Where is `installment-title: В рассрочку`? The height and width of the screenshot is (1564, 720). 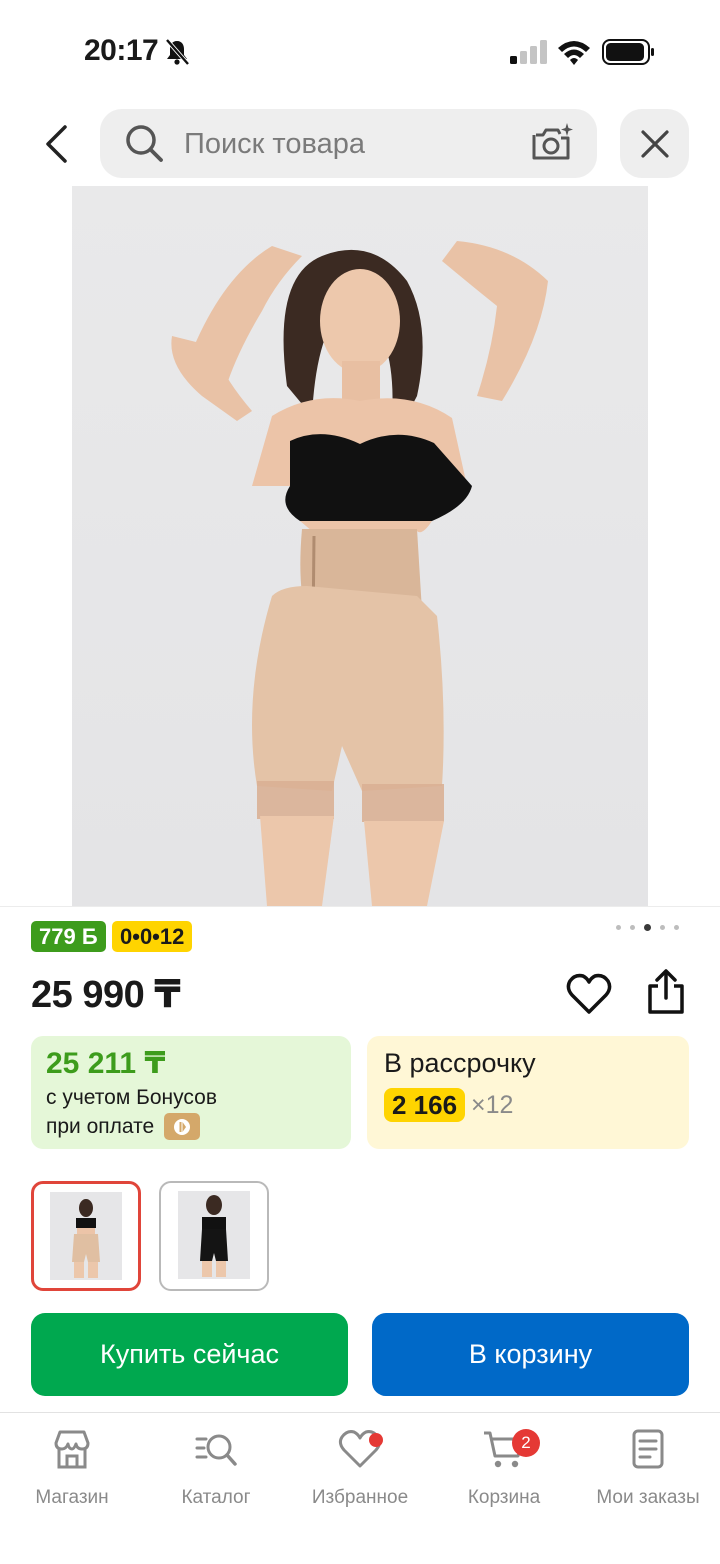
installment-title: В рассрочку is located at coordinates (460, 1063).